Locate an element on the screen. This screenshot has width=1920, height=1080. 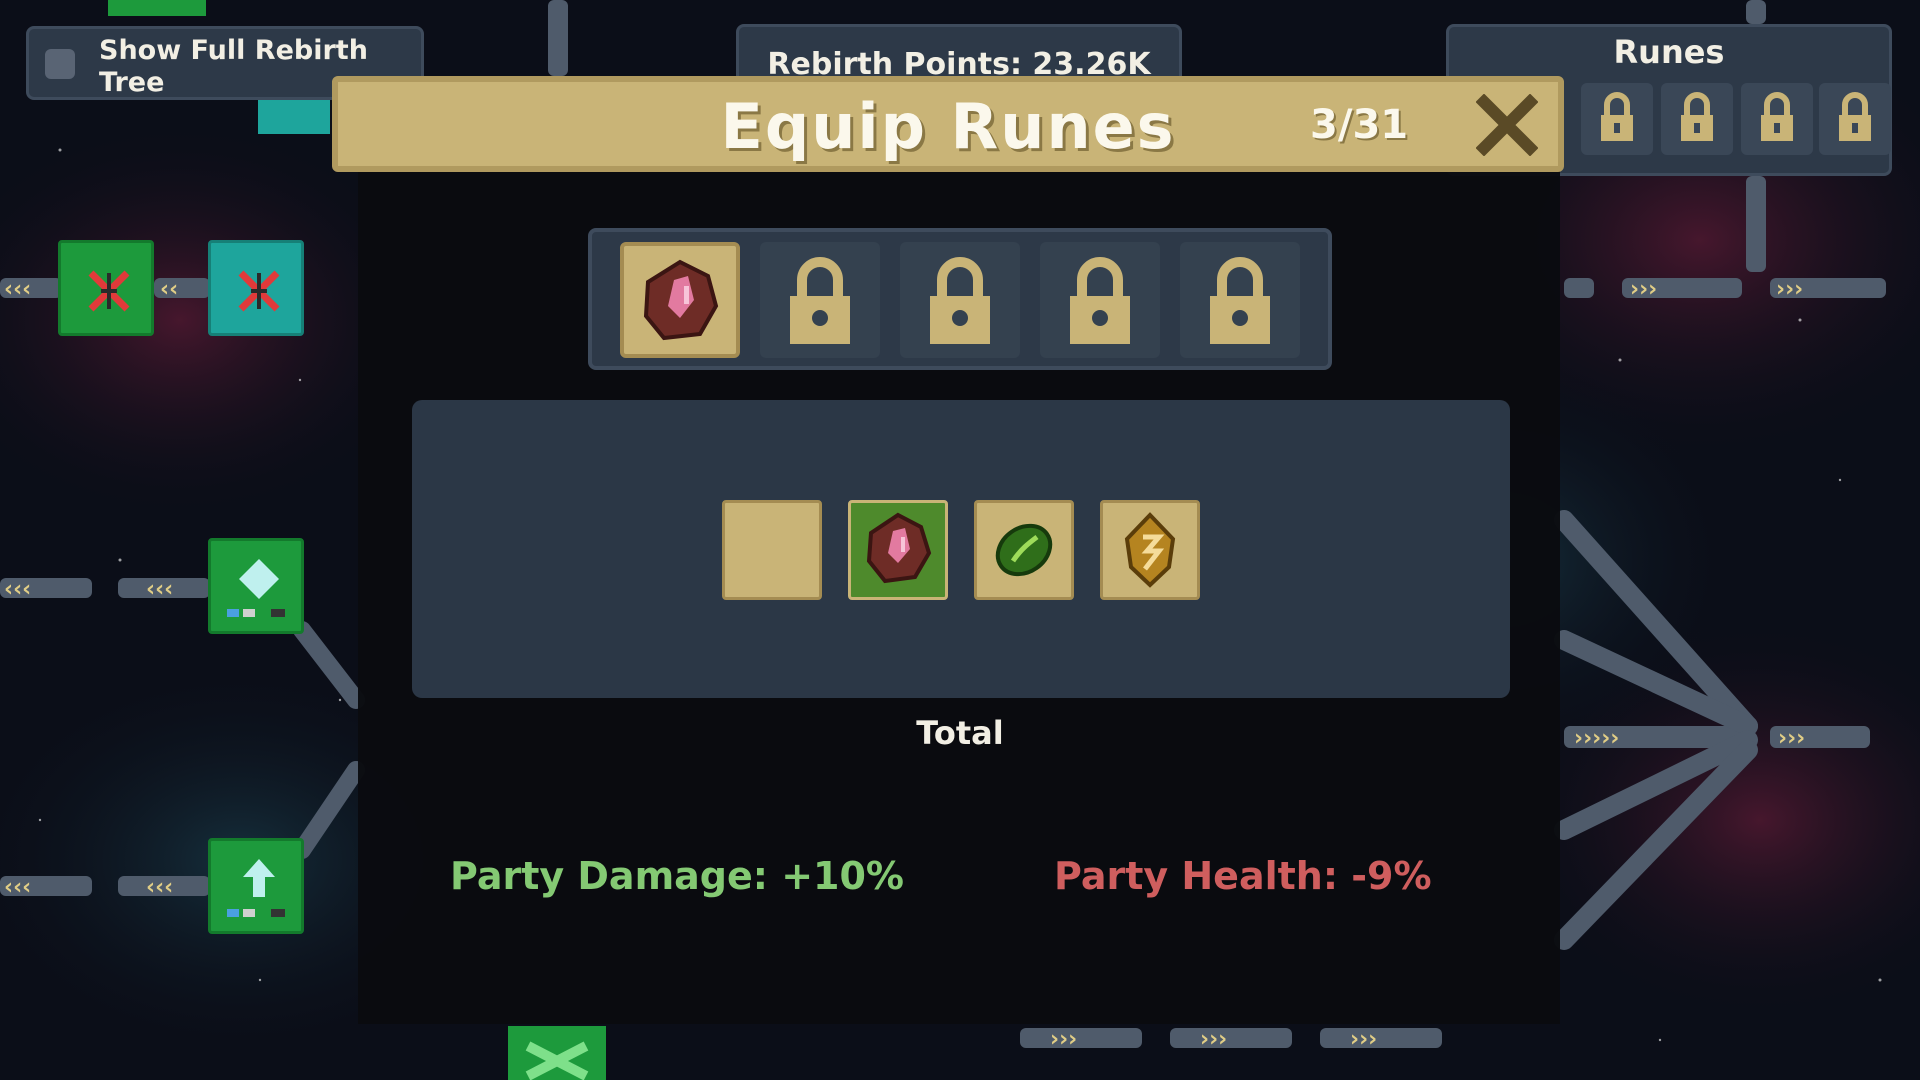
equip-slot-2-locked is located at coordinates (820, 300).